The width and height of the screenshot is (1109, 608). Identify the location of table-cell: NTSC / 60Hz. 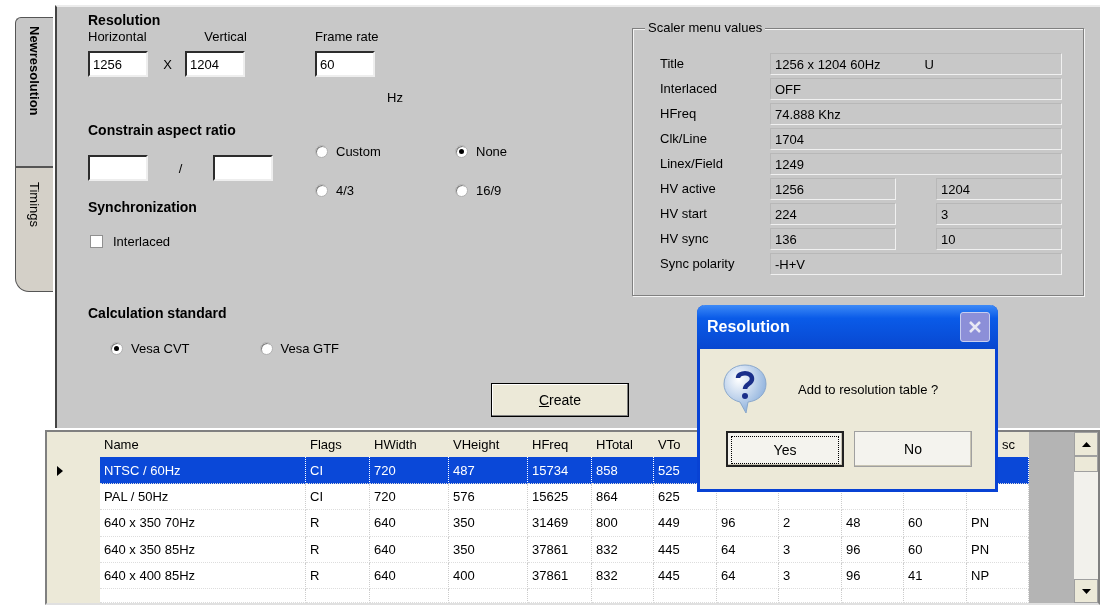
(203, 470).